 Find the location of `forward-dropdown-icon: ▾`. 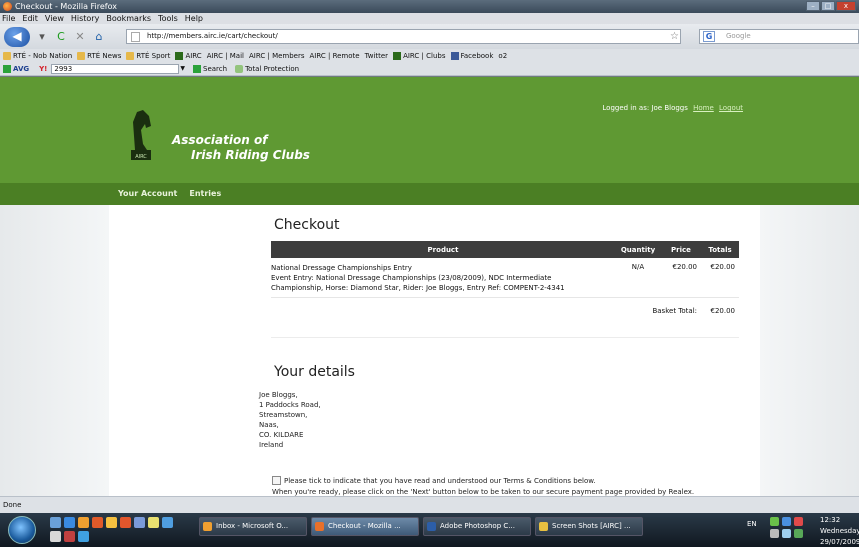

forward-dropdown-icon: ▾ is located at coordinates (42, 37).